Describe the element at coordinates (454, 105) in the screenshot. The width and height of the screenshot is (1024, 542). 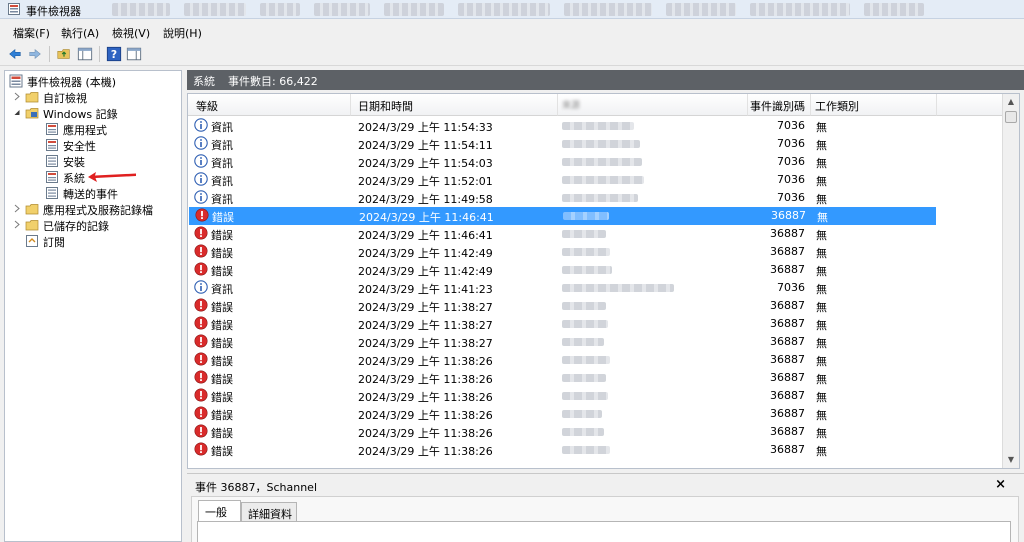
I see `column-header-datetime: 日期和時間` at that location.